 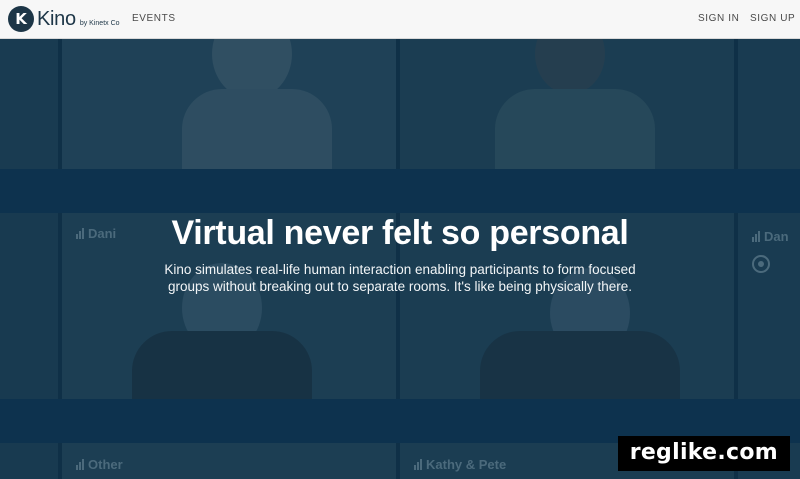 I want to click on sign-up-link: SIGN UP, so click(x=772, y=18).